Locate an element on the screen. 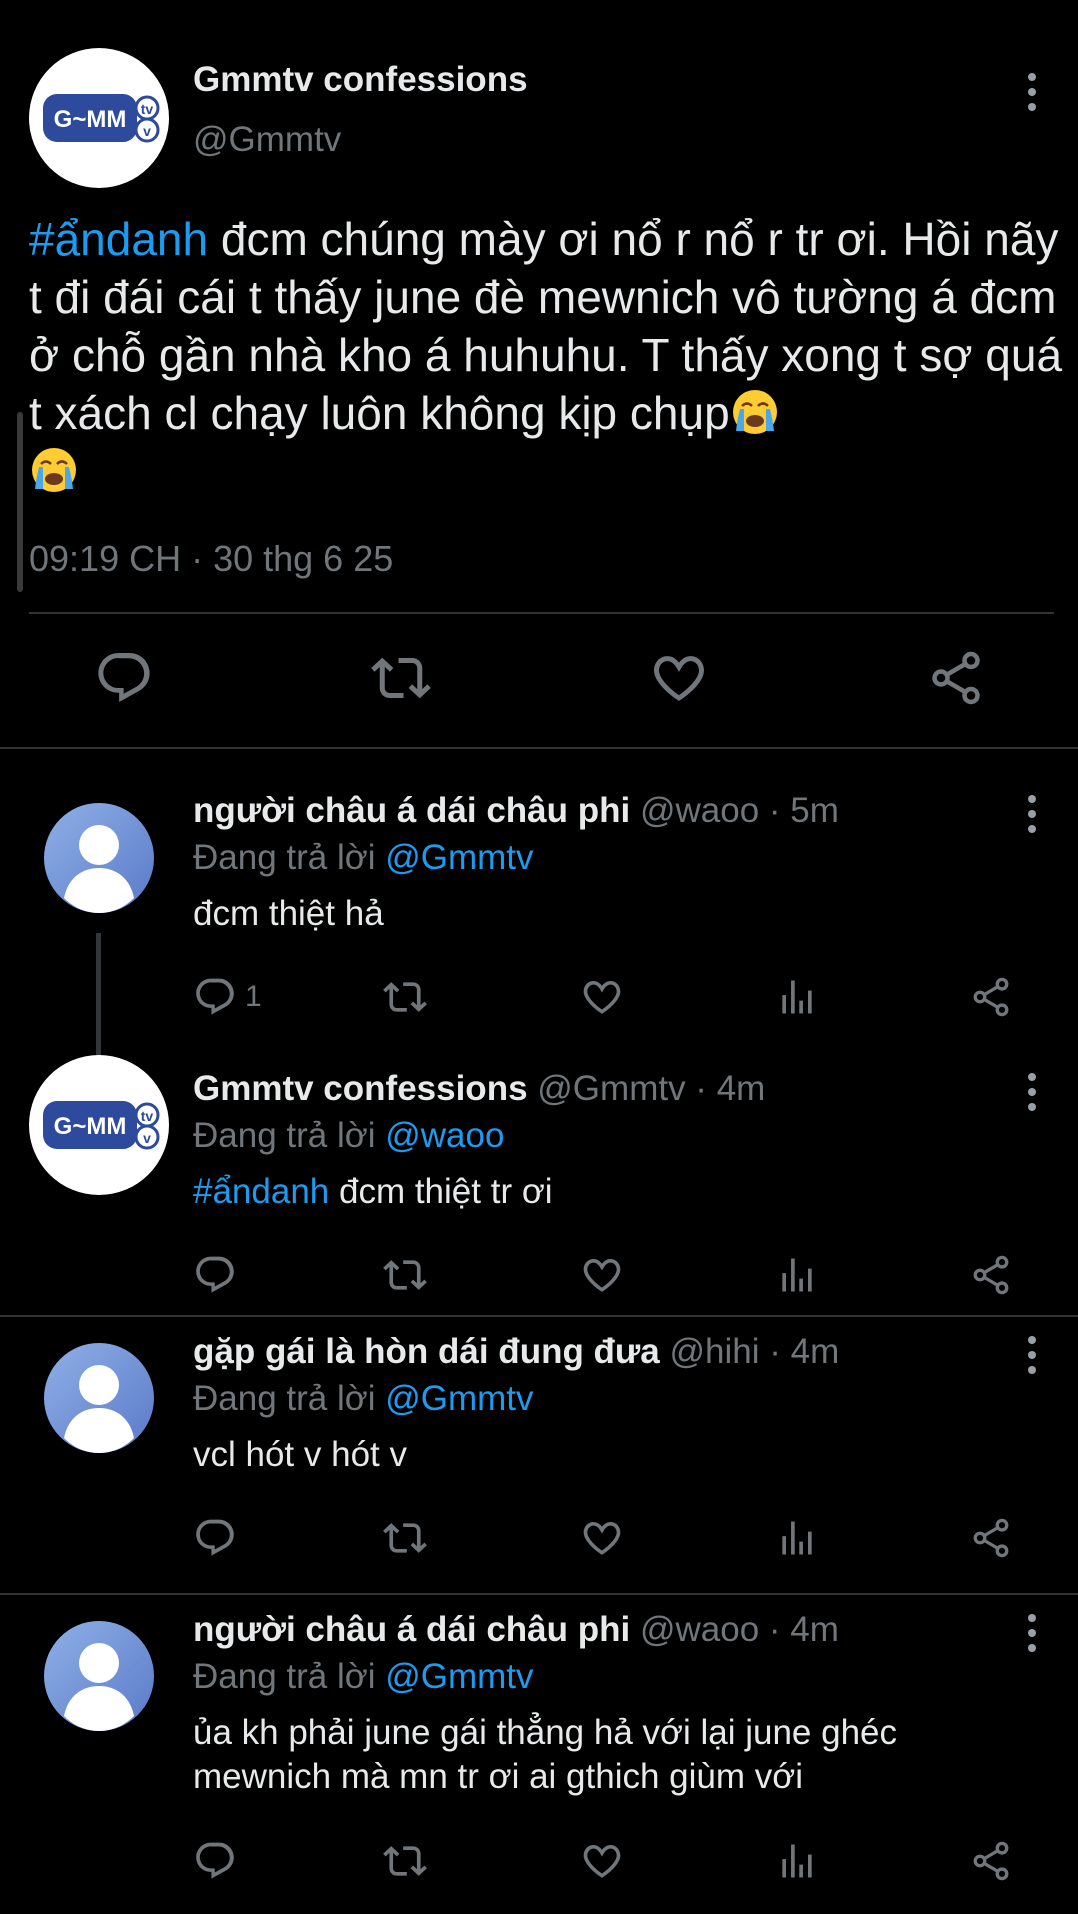  reply-author-name: Gmmtv confessions is located at coordinates (360, 1088).